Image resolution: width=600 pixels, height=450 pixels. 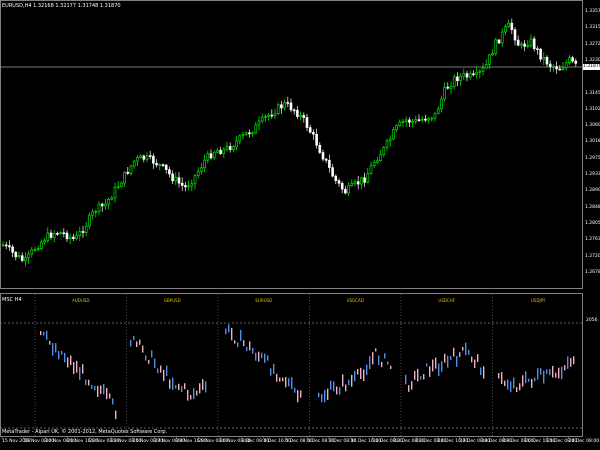 I want to click on current-price-tag: 1.31870, so click(x=591, y=67).